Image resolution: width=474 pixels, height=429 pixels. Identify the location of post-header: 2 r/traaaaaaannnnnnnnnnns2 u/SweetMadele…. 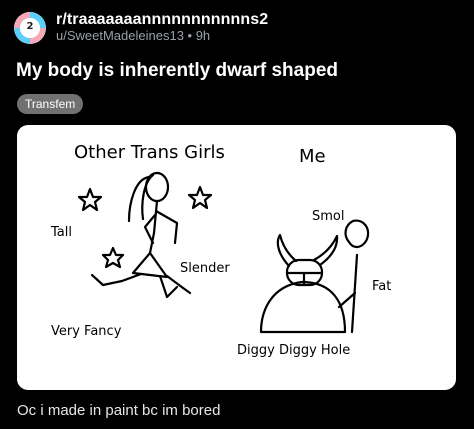
(141, 28).